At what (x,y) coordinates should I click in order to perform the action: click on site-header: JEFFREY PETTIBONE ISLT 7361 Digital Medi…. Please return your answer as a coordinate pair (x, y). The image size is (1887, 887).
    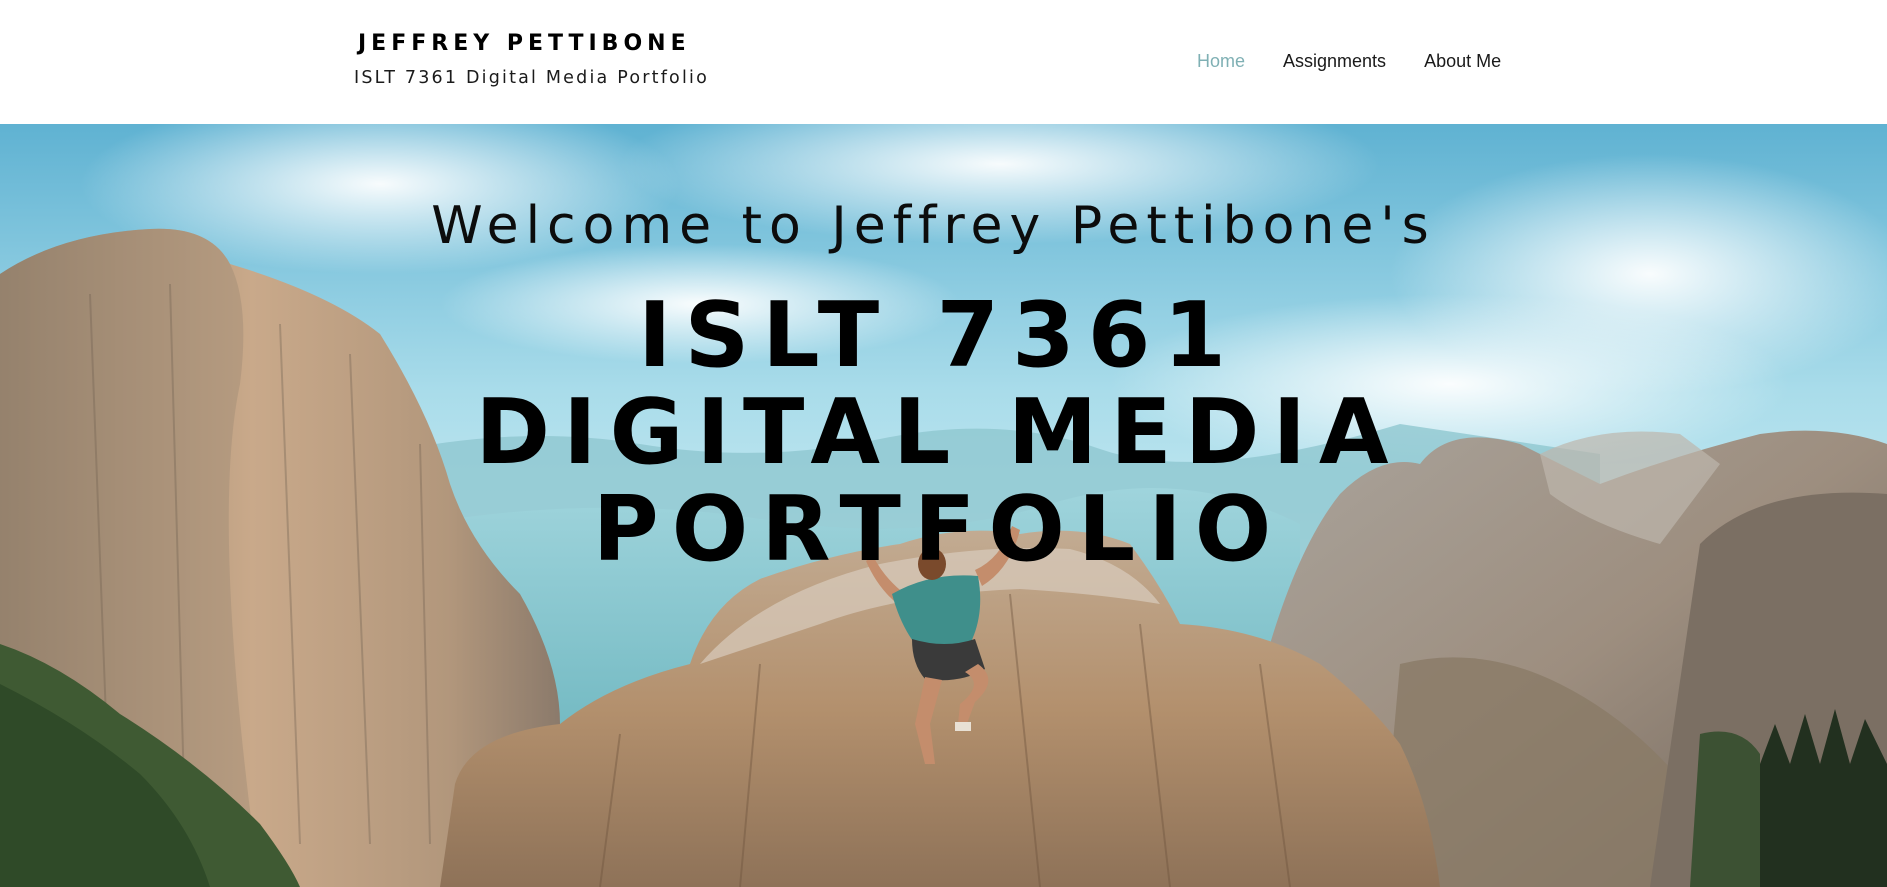
    Looking at the image, I should click on (943, 62).